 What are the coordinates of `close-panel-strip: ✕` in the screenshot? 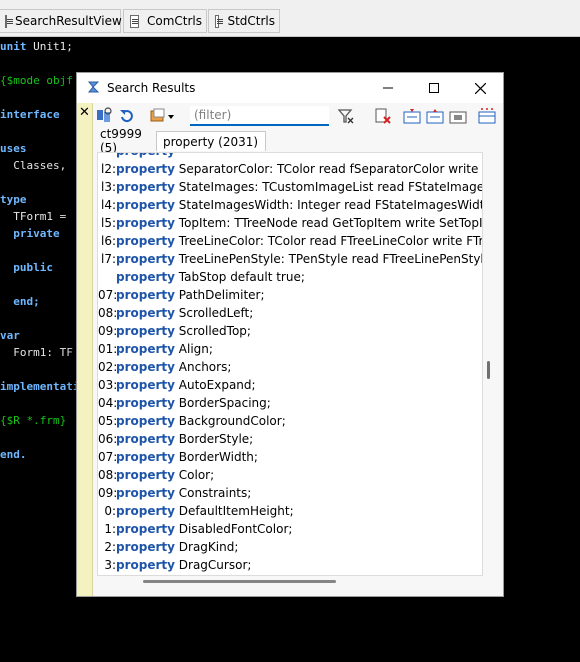 It's located at (85, 349).